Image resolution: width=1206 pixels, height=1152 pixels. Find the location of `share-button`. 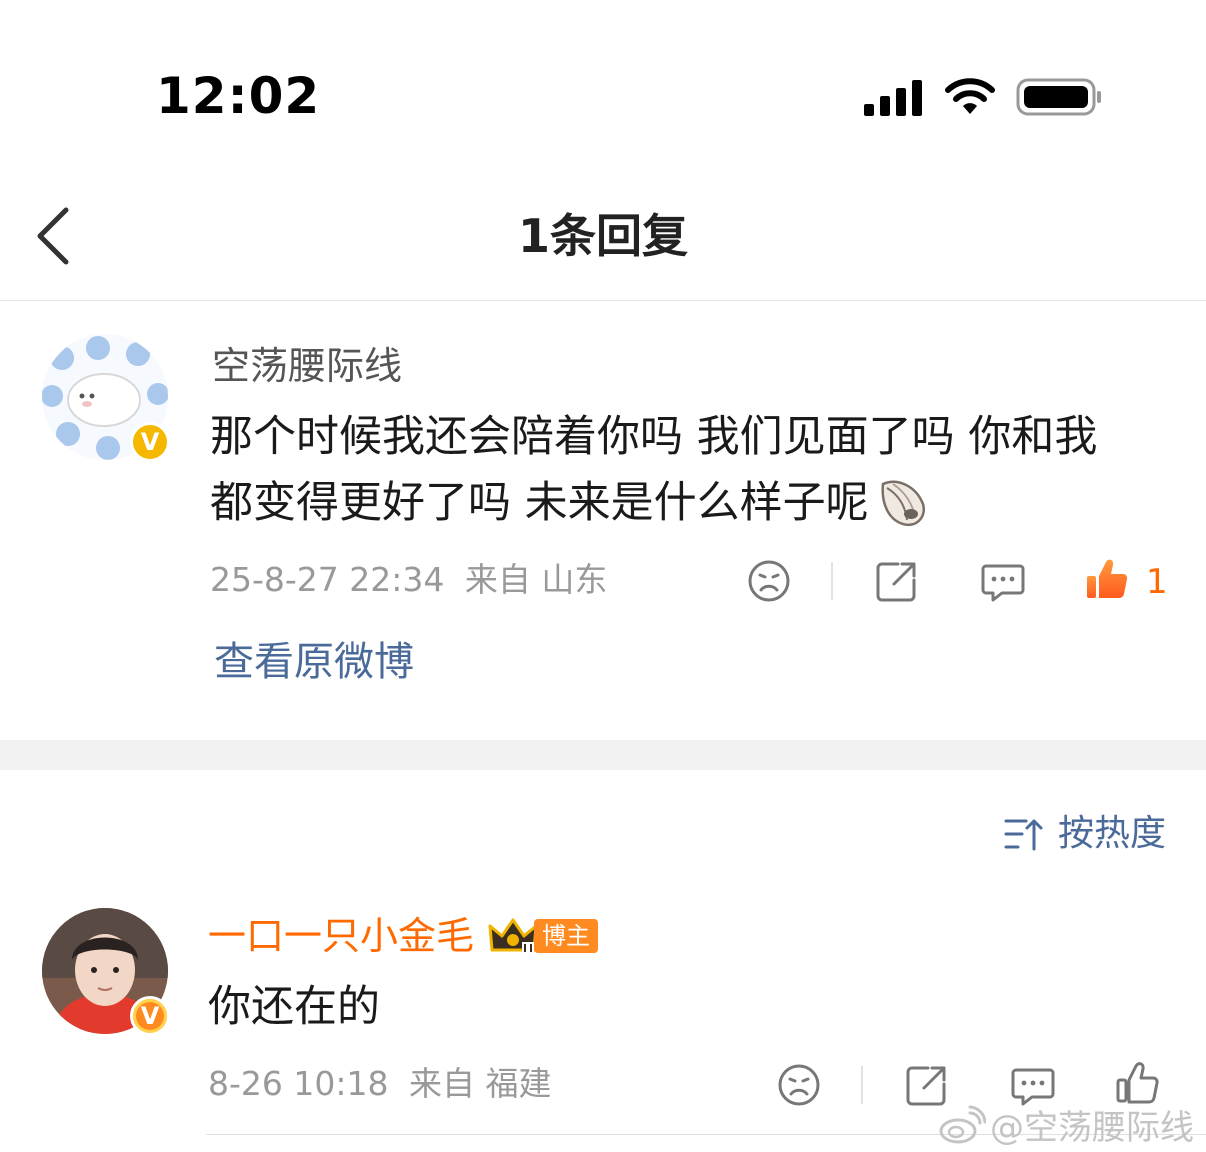

share-button is located at coordinates (897, 581).